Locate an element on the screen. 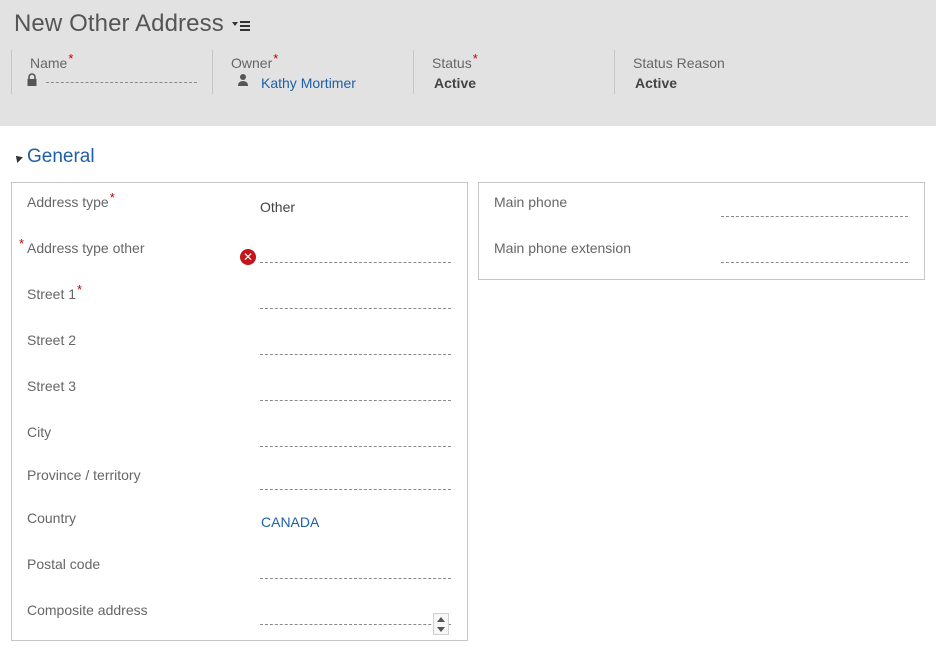 The image size is (936, 664). owner-label: Owner* is located at coordinates (255, 61).